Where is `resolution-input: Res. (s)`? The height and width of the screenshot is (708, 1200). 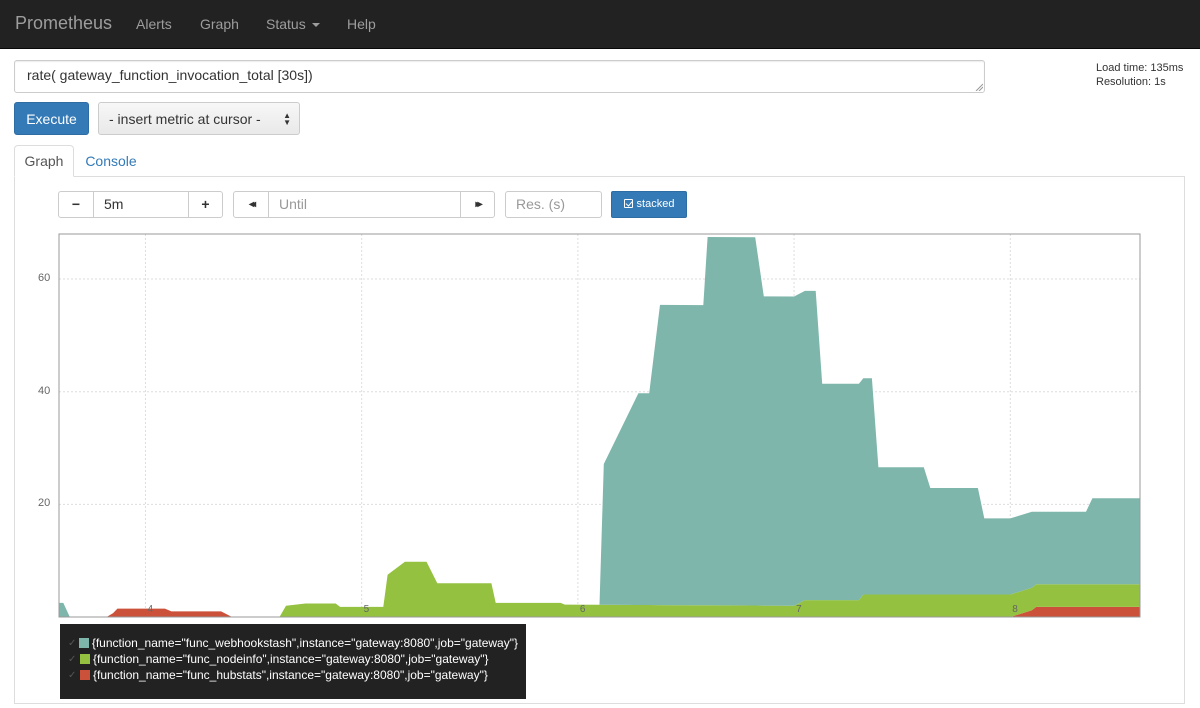 resolution-input: Res. (s) is located at coordinates (553, 204).